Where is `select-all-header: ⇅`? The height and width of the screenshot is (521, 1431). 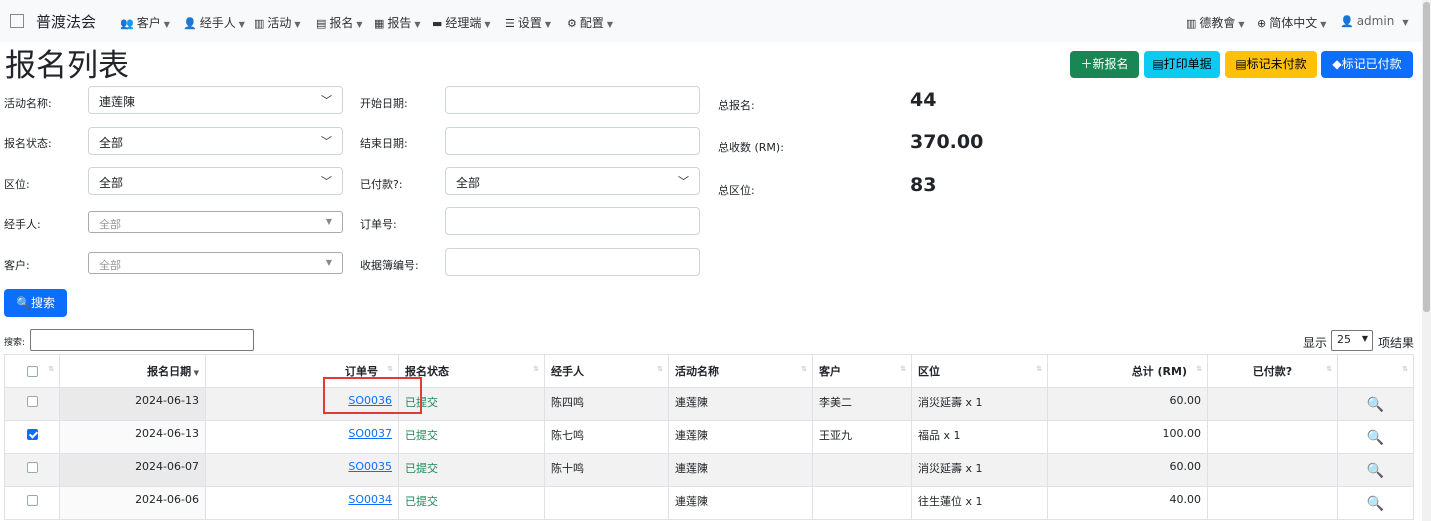 select-all-header: ⇅ is located at coordinates (32, 371).